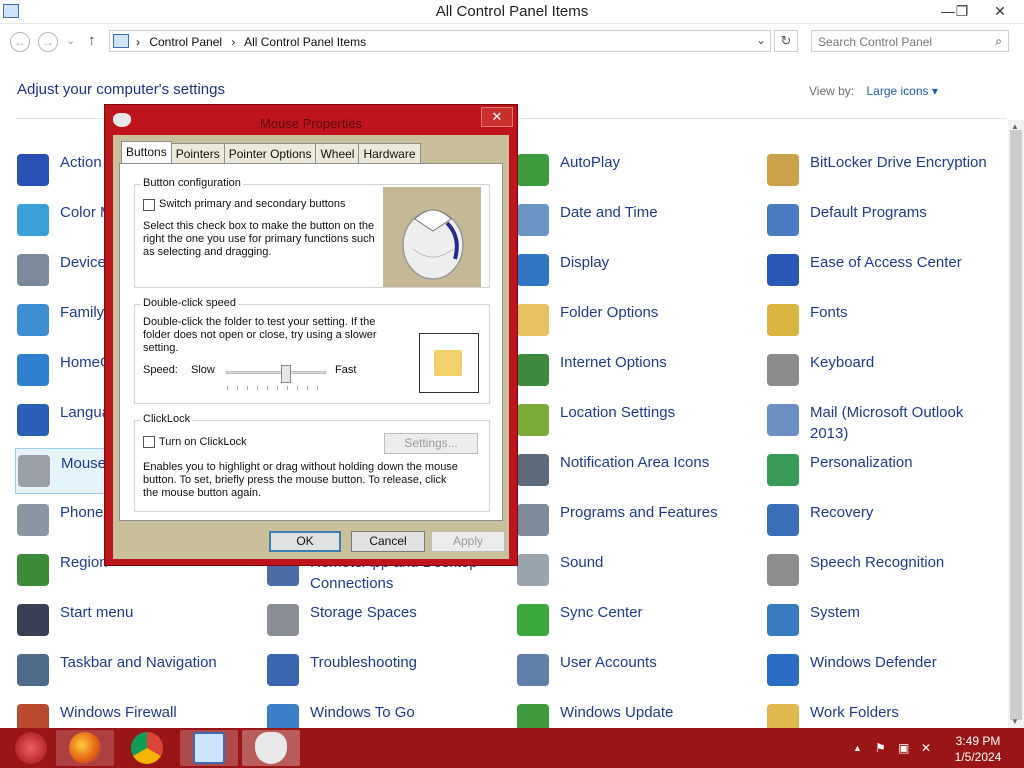 The image size is (1024, 768). Describe the element at coordinates (33, 570) in the screenshot. I see `region-icon` at that location.